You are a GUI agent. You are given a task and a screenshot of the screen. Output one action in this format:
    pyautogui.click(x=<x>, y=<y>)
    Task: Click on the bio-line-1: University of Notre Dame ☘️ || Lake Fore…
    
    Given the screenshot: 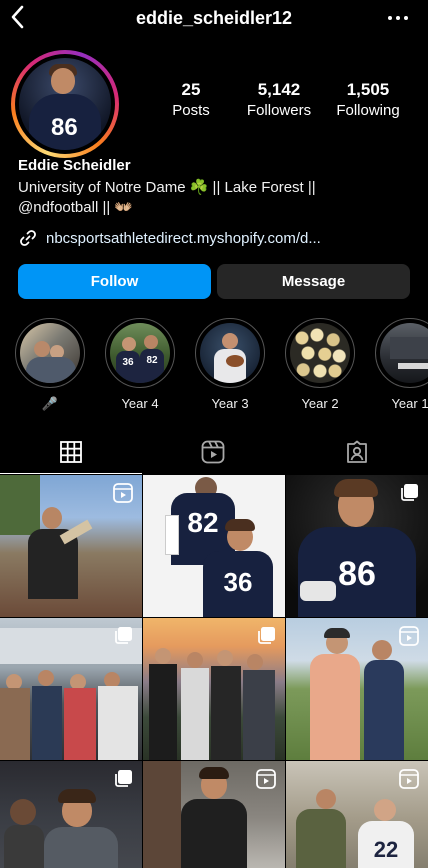 What is the action you would take?
    pyautogui.click(x=167, y=187)
    